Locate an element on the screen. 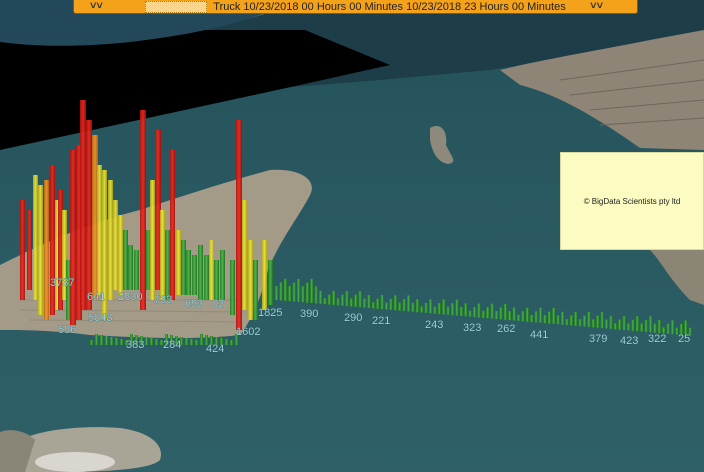 This screenshot has height=472, width=704. volume-label: 596 is located at coordinates (67, 330).